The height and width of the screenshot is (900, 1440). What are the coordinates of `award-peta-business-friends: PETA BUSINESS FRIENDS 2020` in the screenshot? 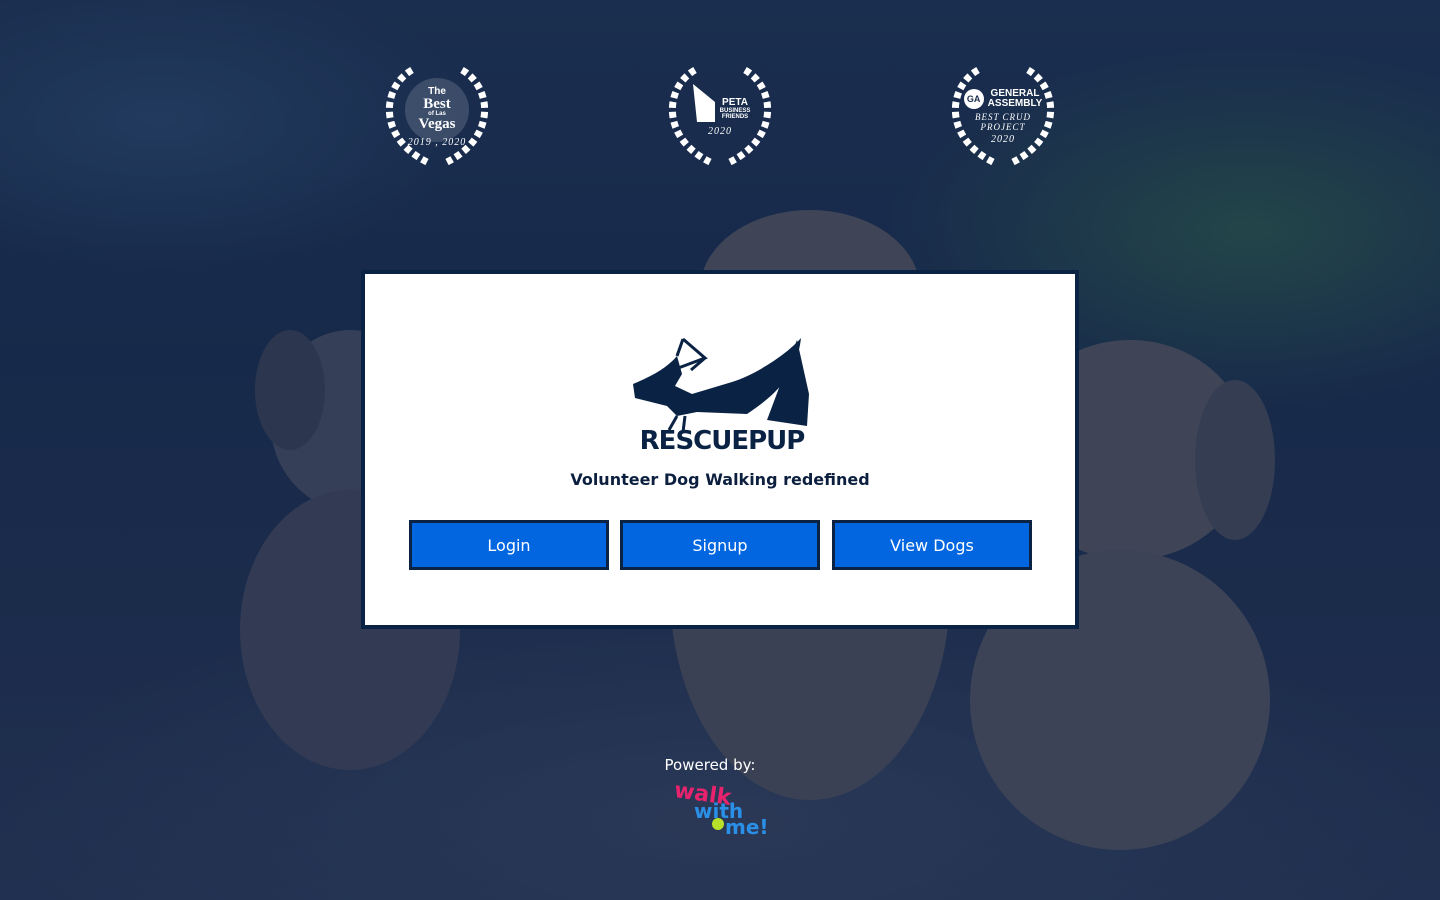 It's located at (720, 117).